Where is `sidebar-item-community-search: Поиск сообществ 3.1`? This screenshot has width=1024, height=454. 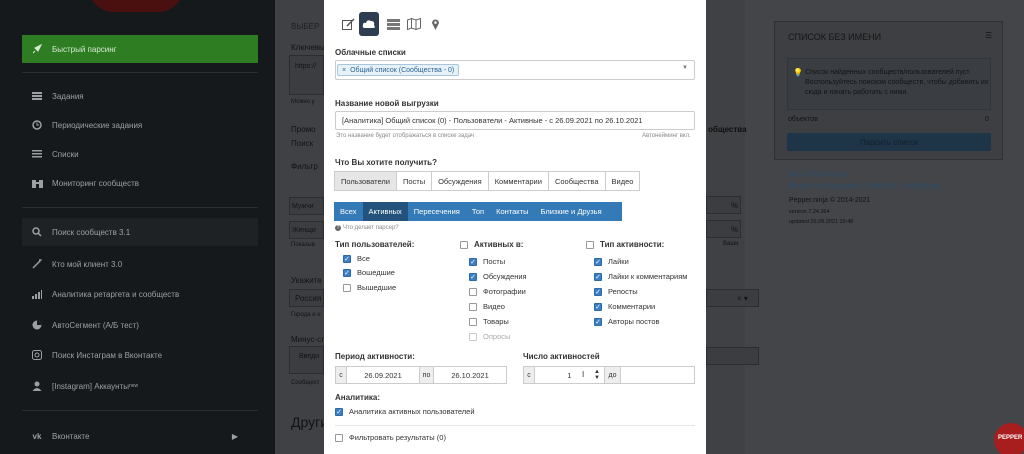
sidebar-item-community-search: Поиск сообществ 3.1 is located at coordinates (140, 232).